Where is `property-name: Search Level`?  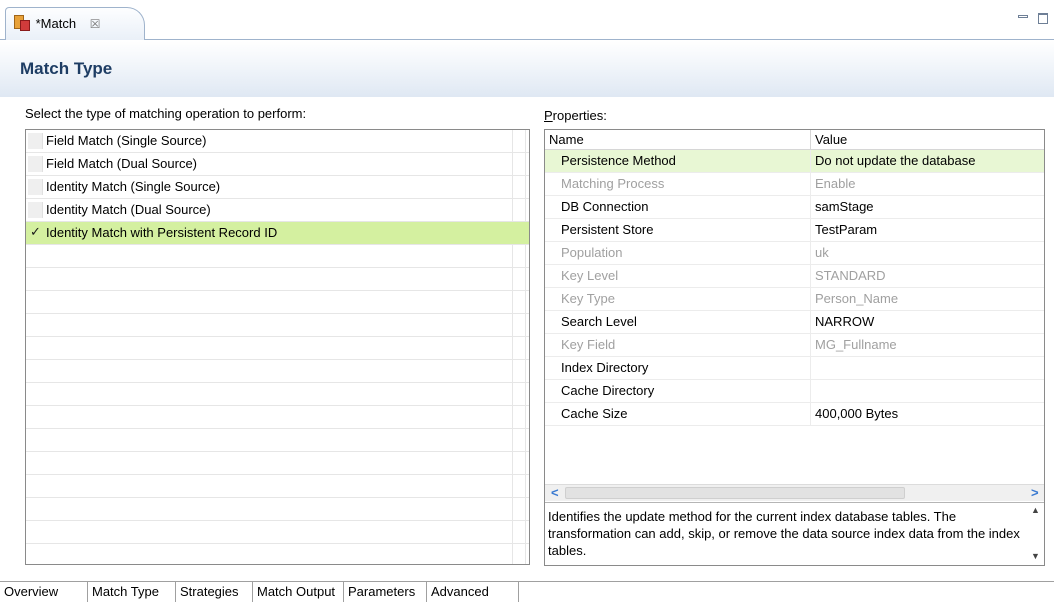 property-name: Search Level is located at coordinates (599, 321).